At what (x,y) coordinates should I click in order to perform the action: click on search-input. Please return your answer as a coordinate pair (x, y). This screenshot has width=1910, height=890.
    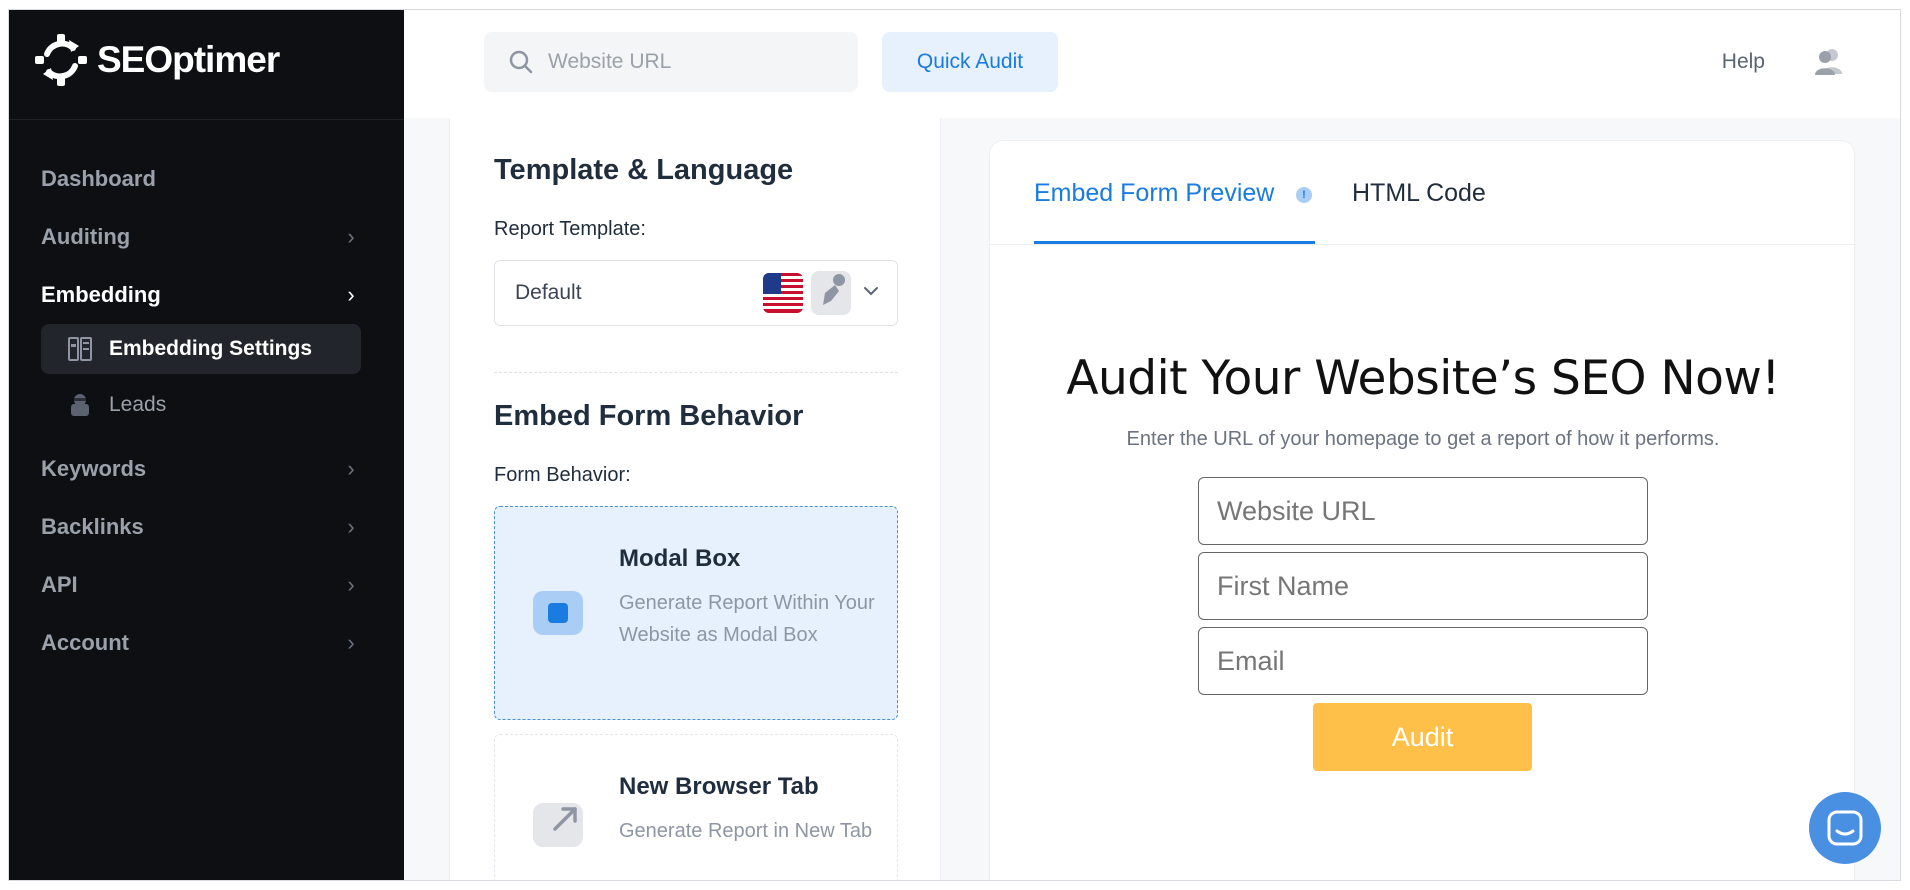
    Looking at the image, I should click on (678, 62).